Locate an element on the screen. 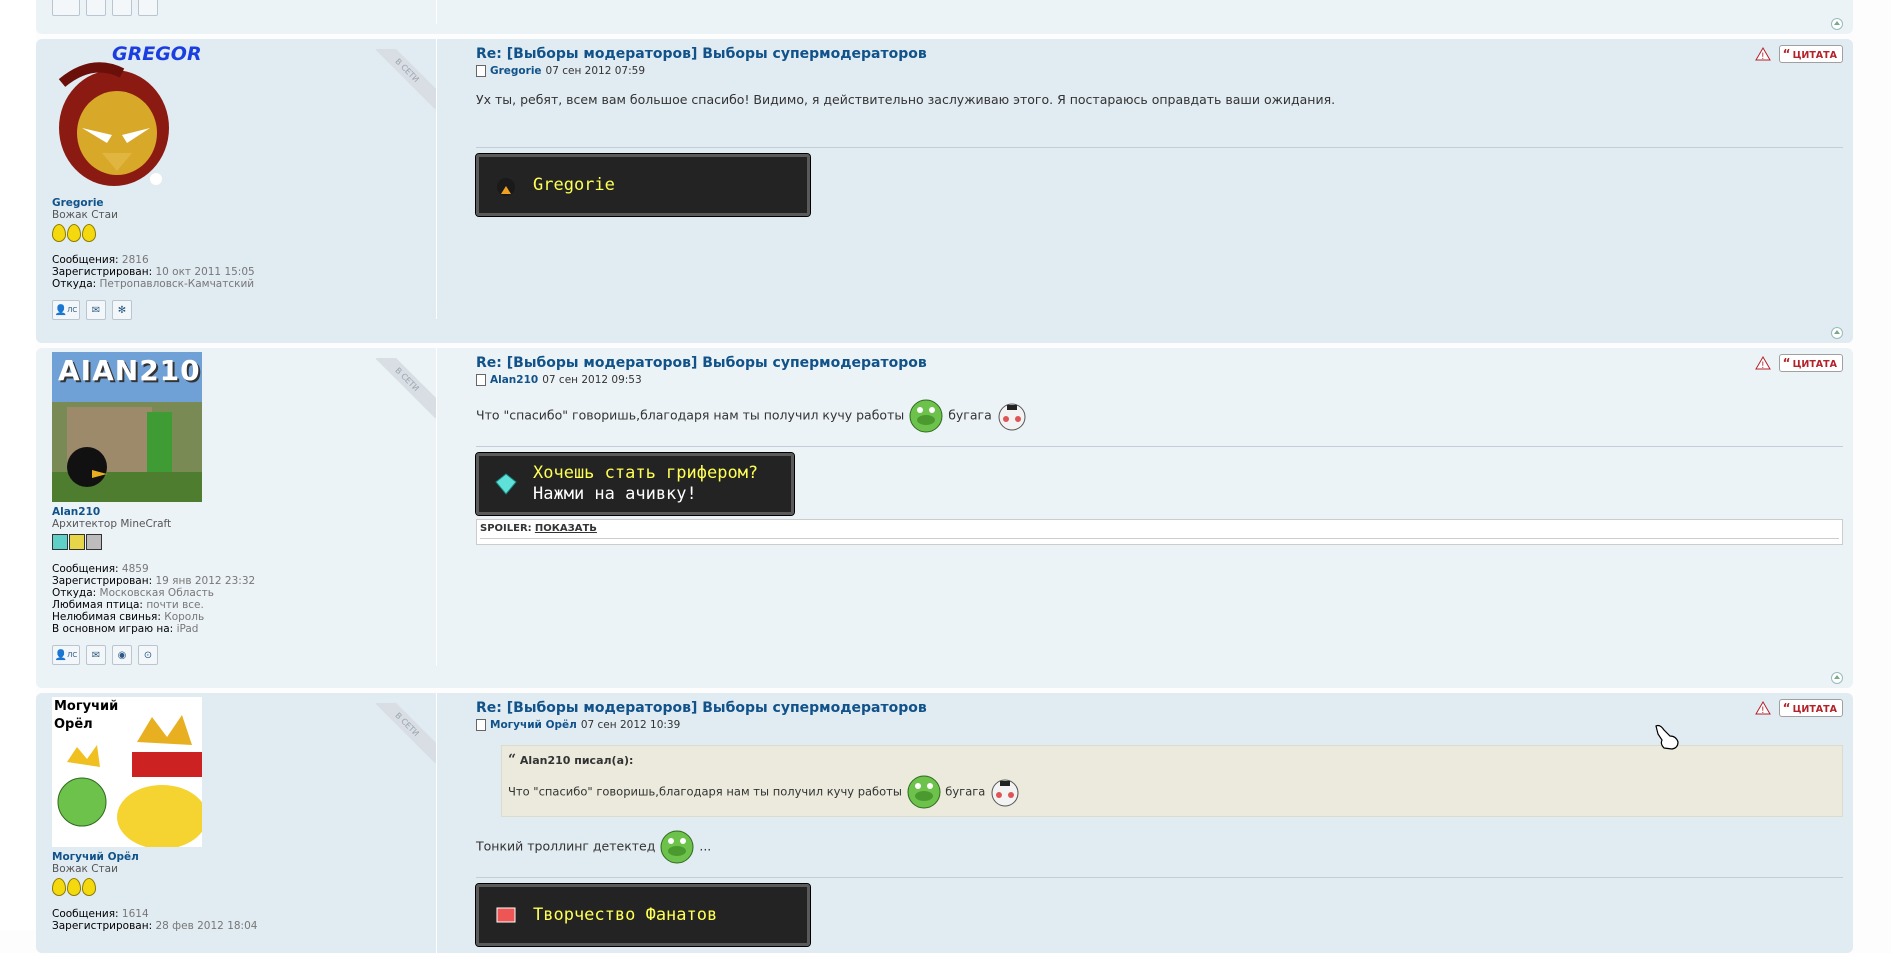 This screenshot has height=953, width=1891. iron-block-icon is located at coordinates (94, 542).